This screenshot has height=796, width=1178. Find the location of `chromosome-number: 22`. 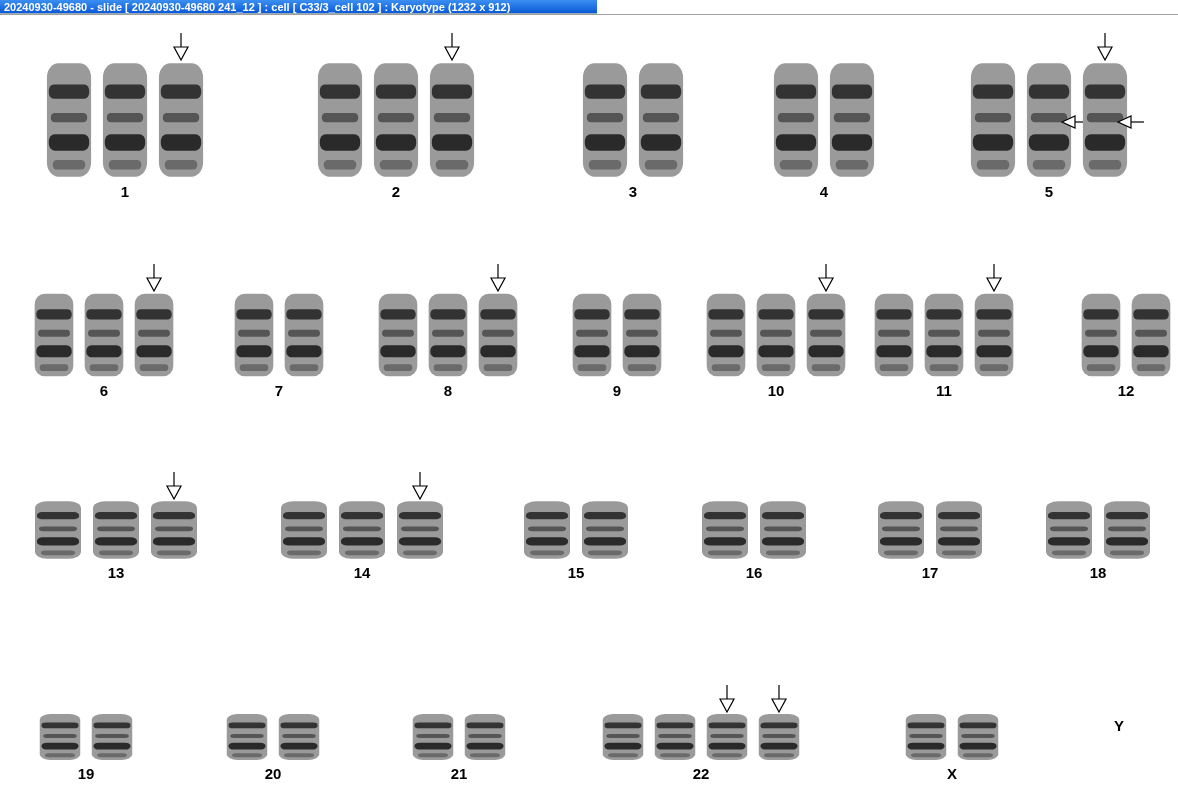

chromosome-number: 22 is located at coordinates (701, 773).